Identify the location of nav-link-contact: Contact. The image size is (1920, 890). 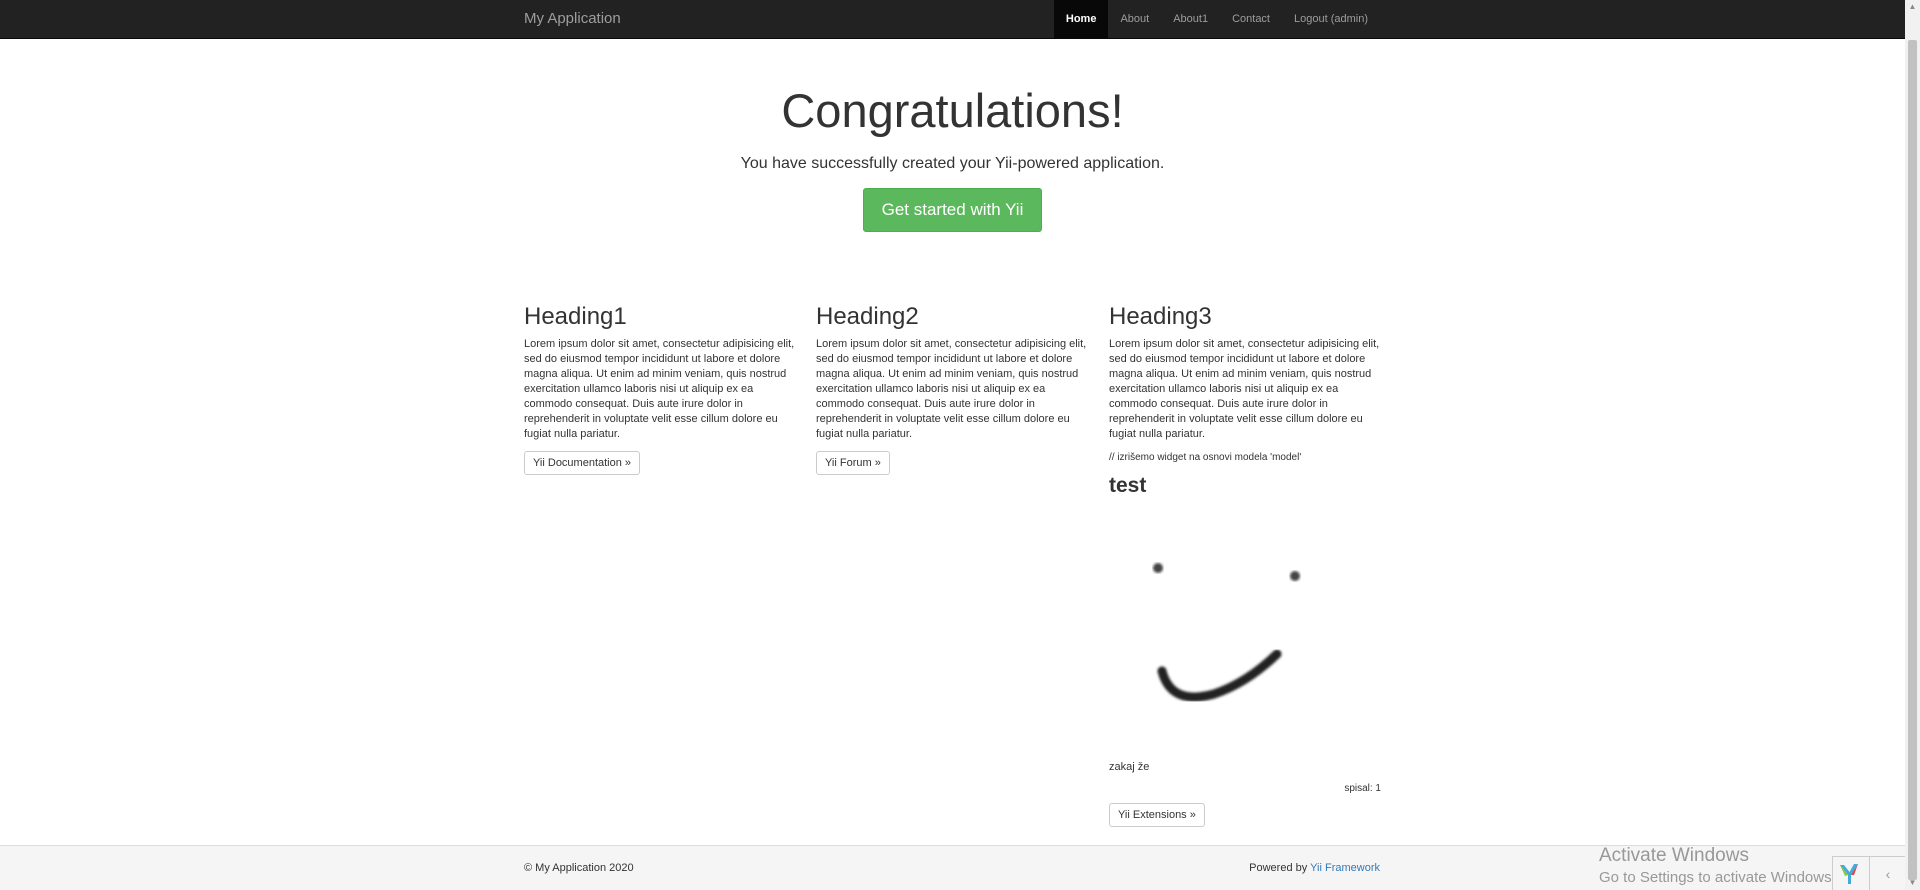
(1251, 19).